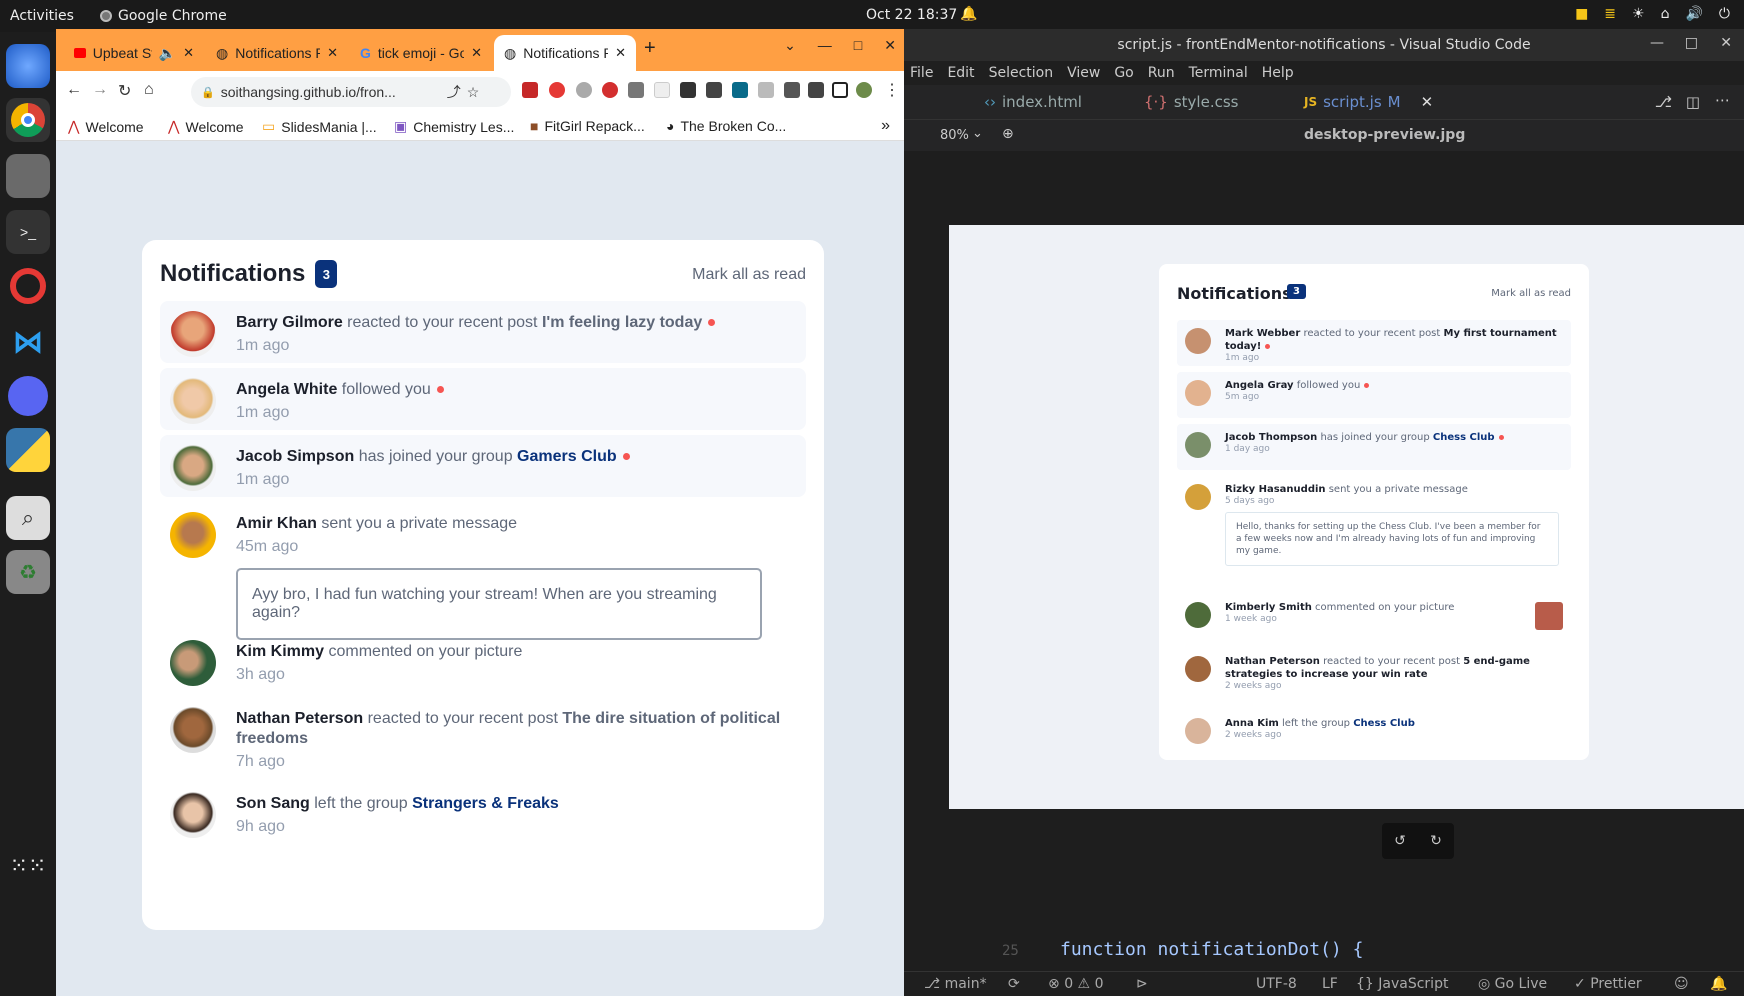  What do you see at coordinates (1083, 73) in the screenshot?
I see `menu-view: View` at bounding box center [1083, 73].